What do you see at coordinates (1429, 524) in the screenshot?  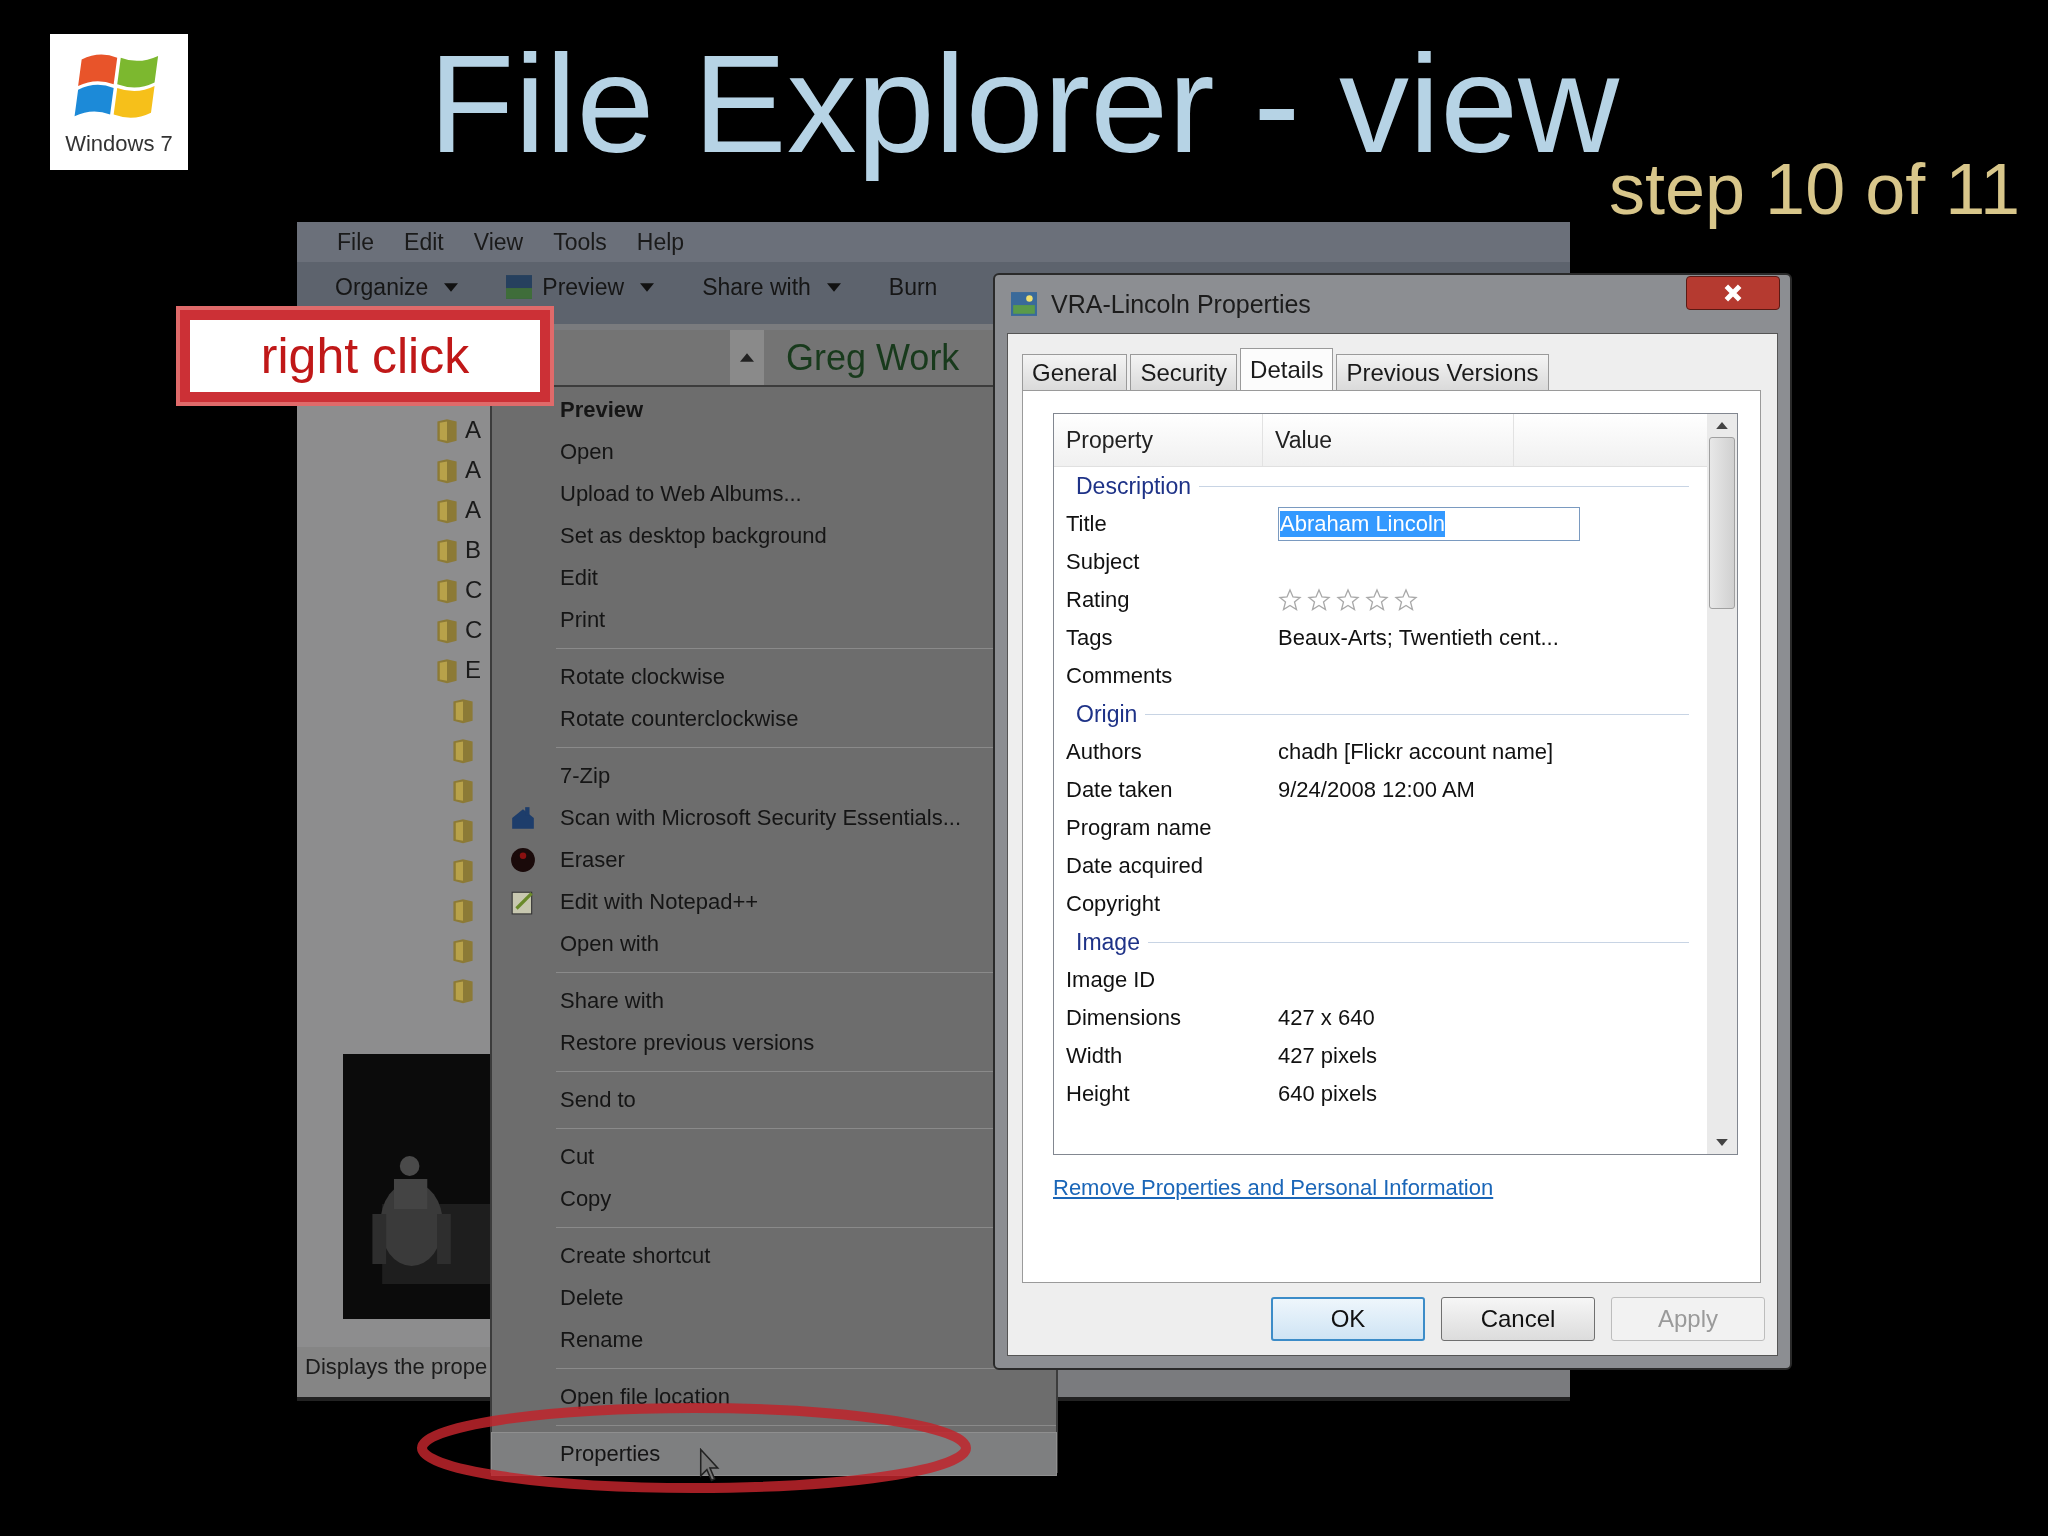 I see `title-field: Abraham Lincoln` at bounding box center [1429, 524].